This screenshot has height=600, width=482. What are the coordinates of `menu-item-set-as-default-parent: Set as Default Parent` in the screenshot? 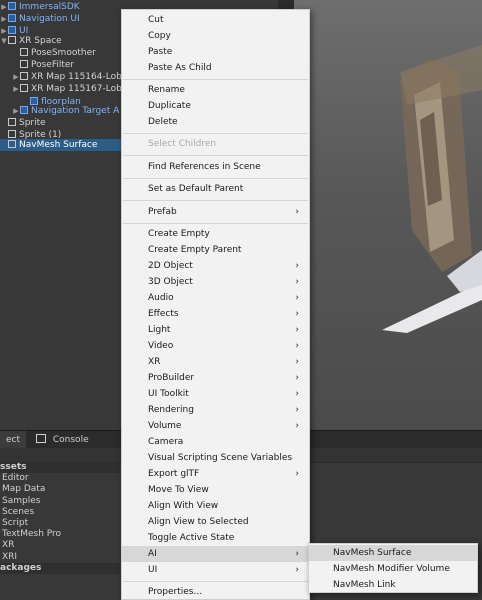 It's located at (215, 189).